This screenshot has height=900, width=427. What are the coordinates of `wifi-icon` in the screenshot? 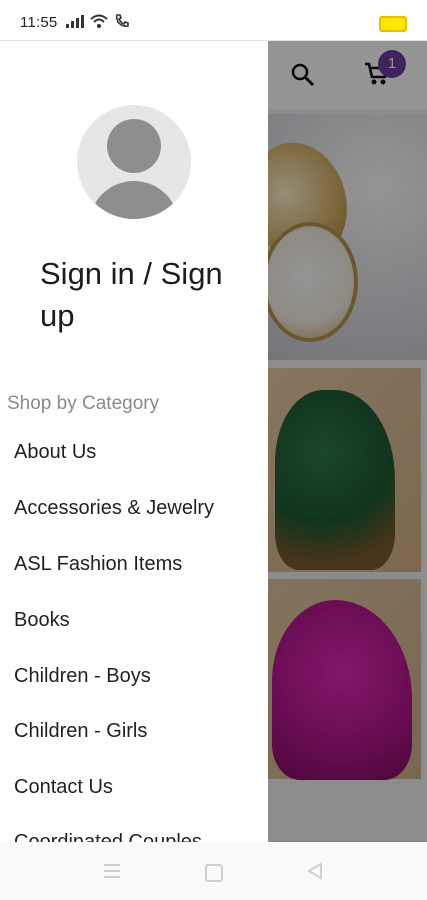 It's located at (99, 21).